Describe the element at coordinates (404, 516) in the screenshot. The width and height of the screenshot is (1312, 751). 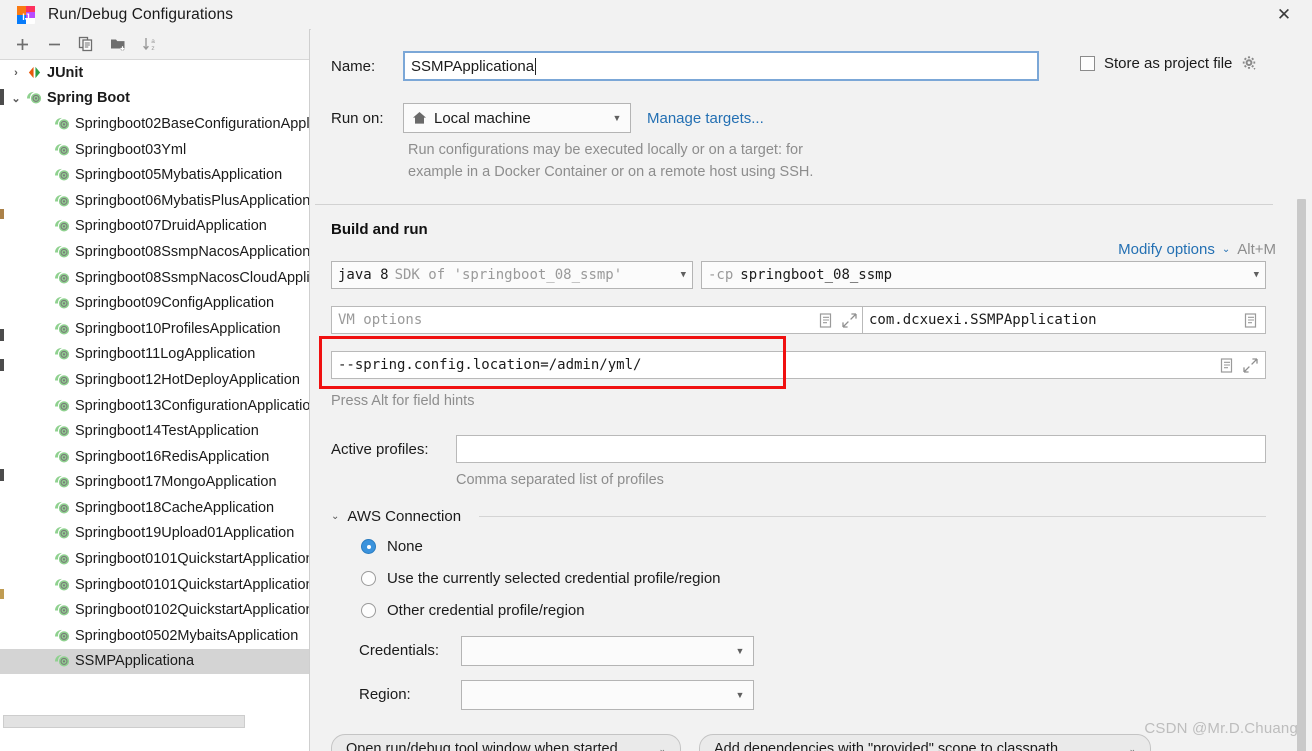
I see `aws-connection-section-label: AWS Connection` at that location.